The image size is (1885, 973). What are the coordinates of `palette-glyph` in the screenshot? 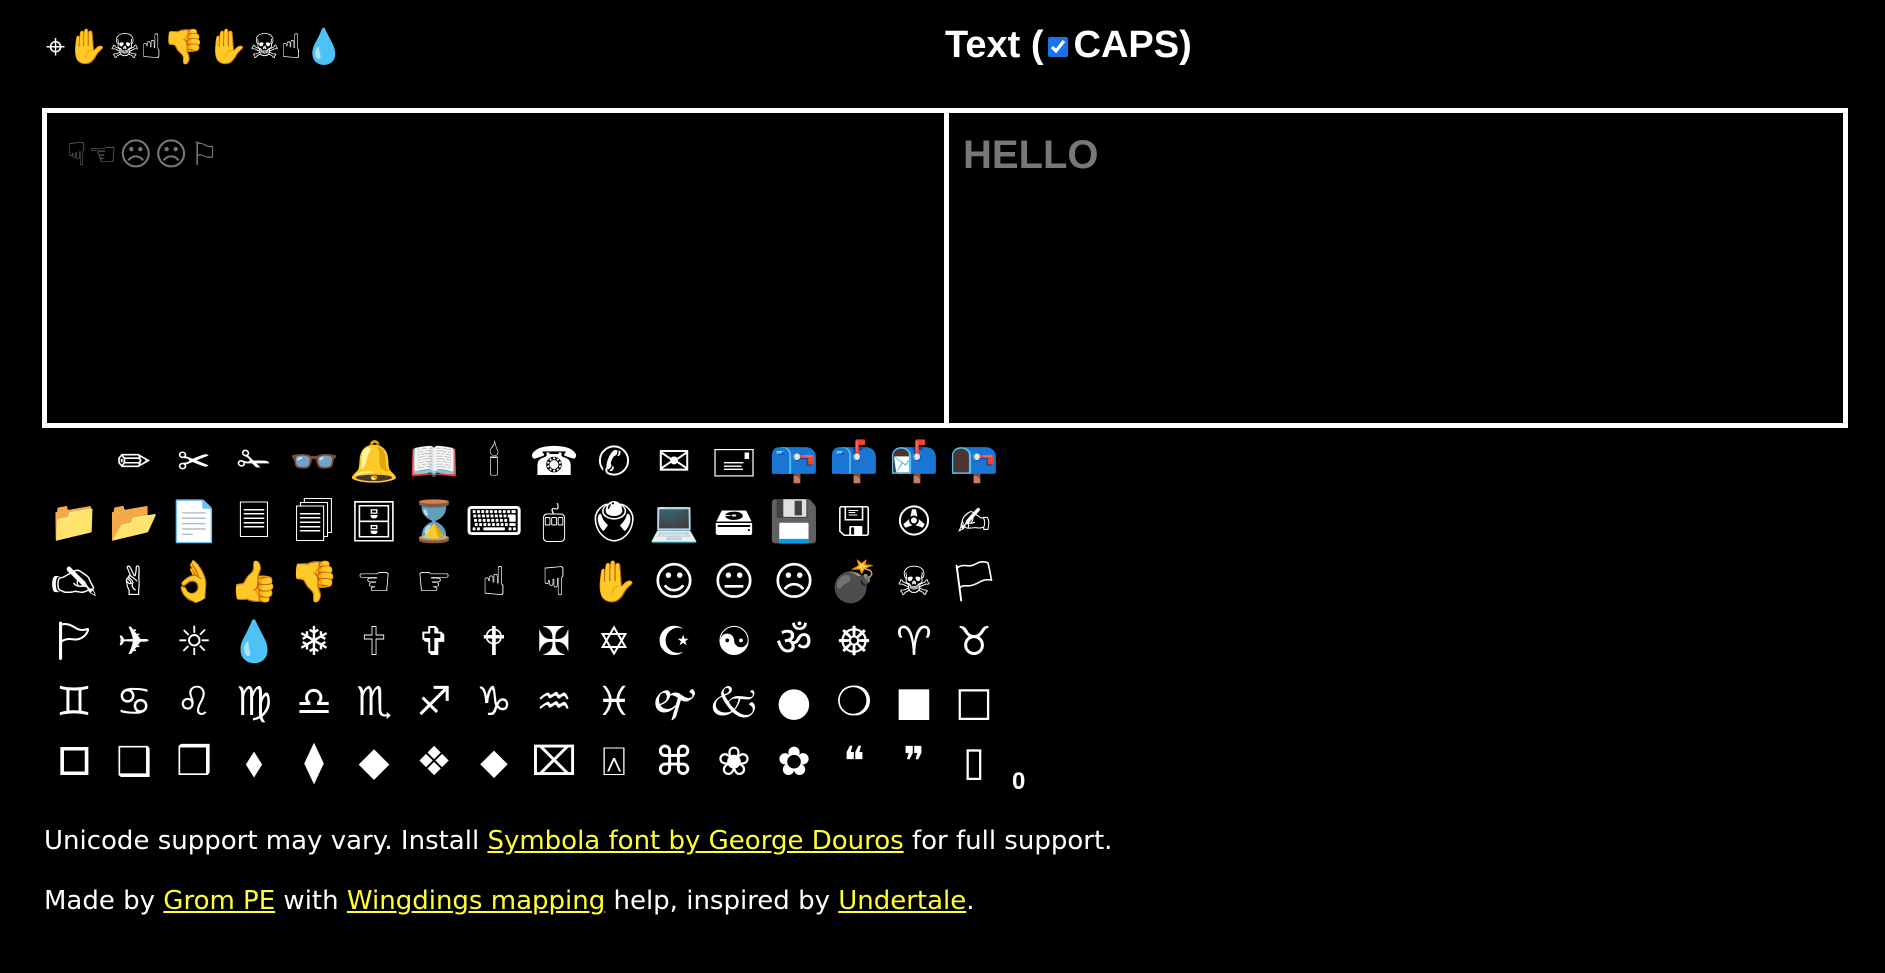 It's located at (74, 462).